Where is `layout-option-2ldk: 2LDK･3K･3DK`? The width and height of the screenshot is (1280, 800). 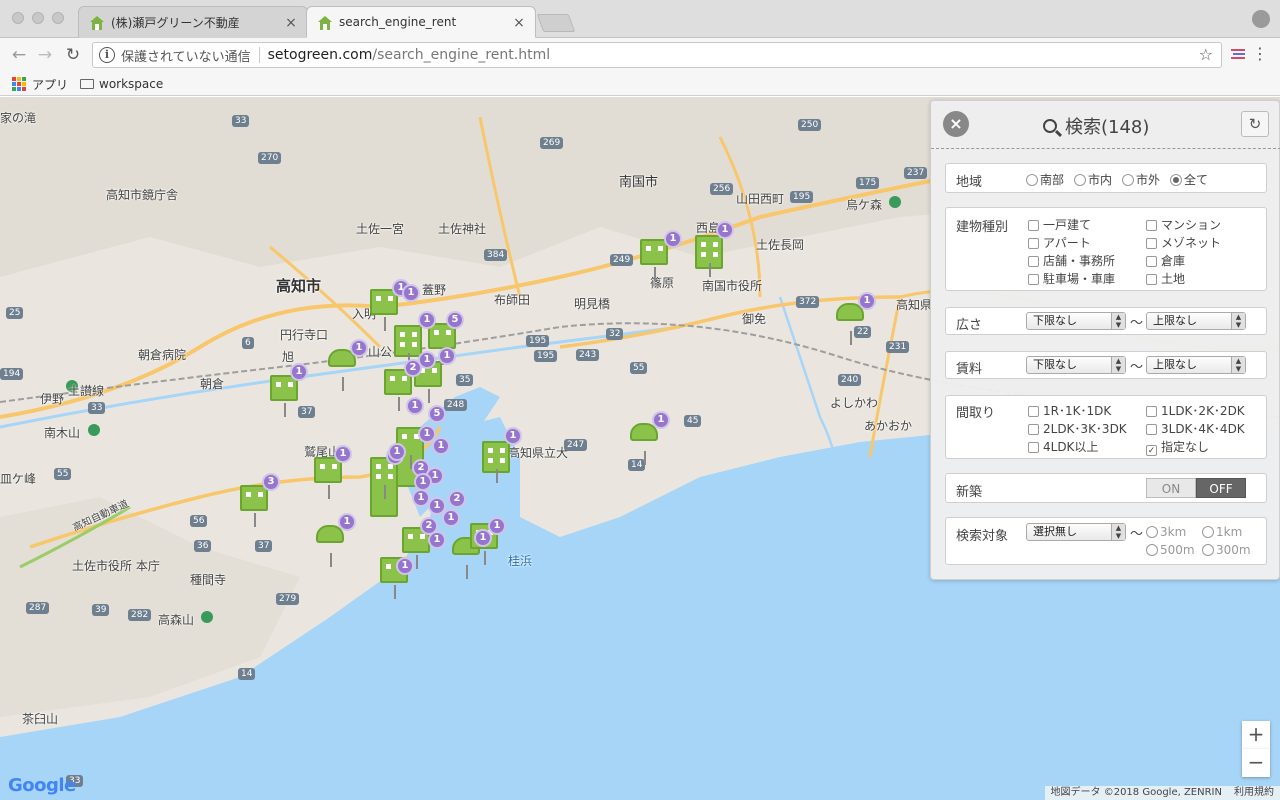
layout-option-2ldk: 2LDK･3K･3DK is located at coordinates (1077, 428).